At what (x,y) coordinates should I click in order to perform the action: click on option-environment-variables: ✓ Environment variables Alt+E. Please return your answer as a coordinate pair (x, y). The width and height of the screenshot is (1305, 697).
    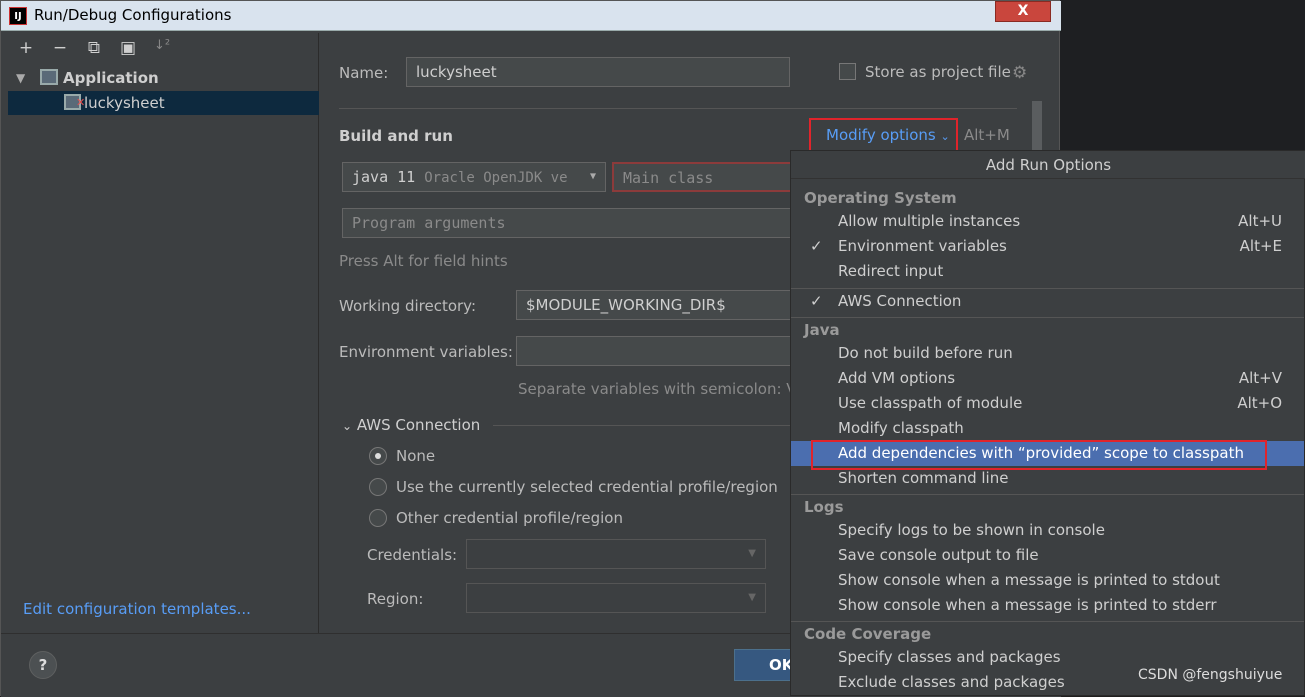
    Looking at the image, I should click on (1047, 246).